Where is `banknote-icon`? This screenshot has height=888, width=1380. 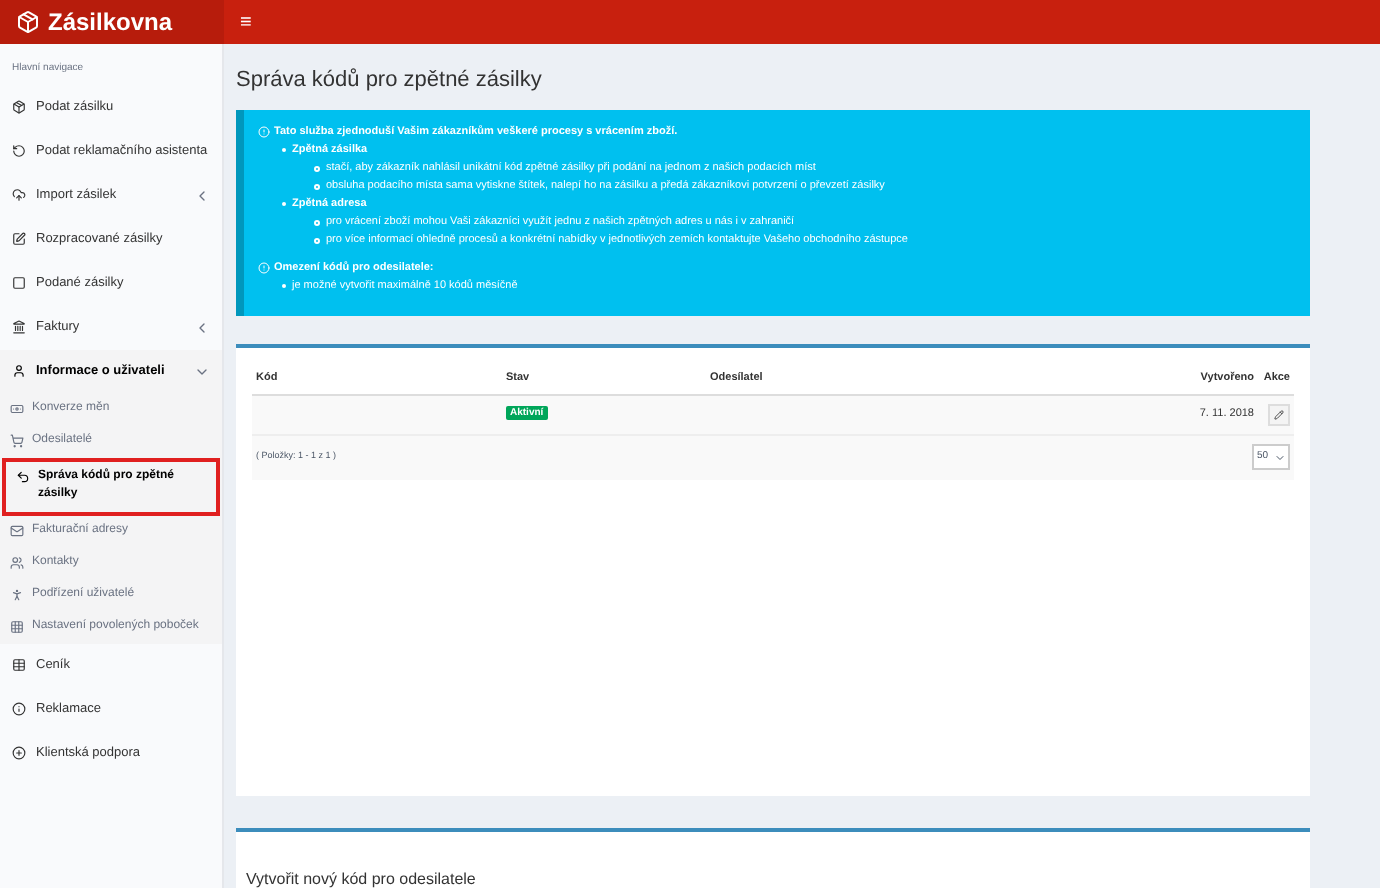
banknote-icon is located at coordinates (17, 409).